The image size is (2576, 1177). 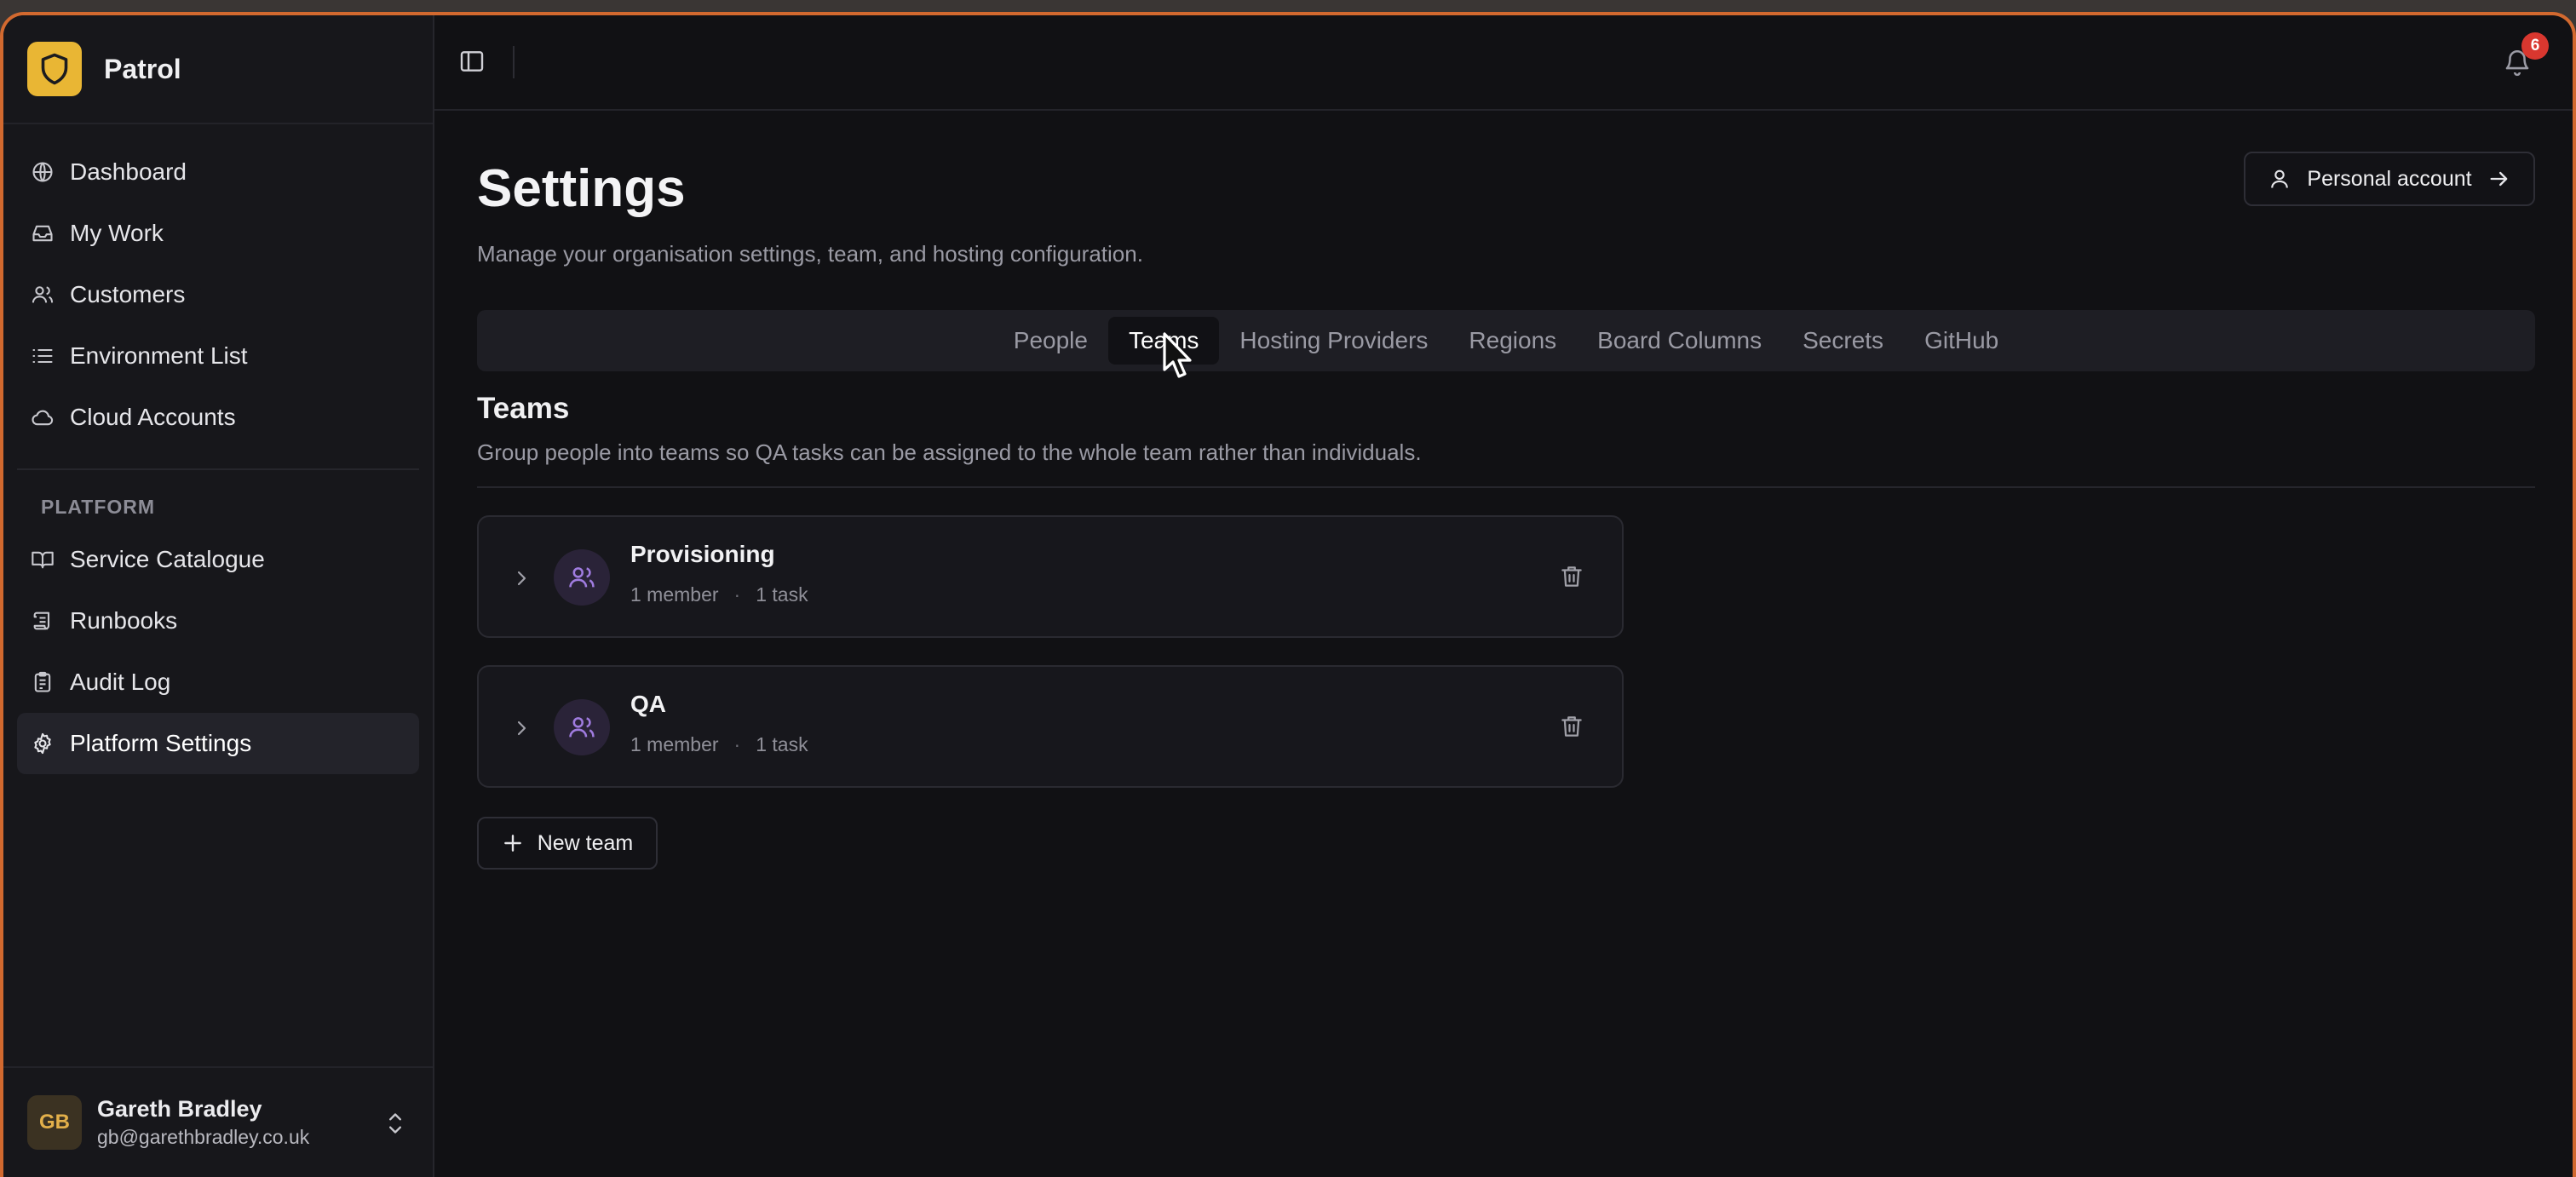 What do you see at coordinates (1679, 341) in the screenshot?
I see `tab-board-columns: Board Columns` at bounding box center [1679, 341].